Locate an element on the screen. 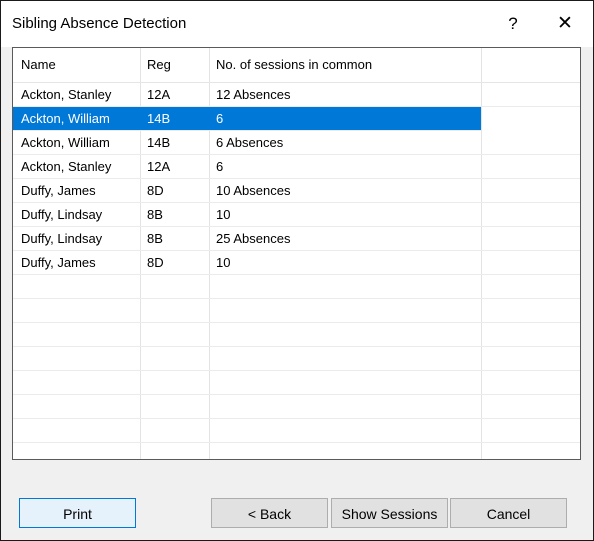 The width and height of the screenshot is (594, 541). table-row: Duffy, Lindsay 8B 25 Absences is located at coordinates (296, 239).